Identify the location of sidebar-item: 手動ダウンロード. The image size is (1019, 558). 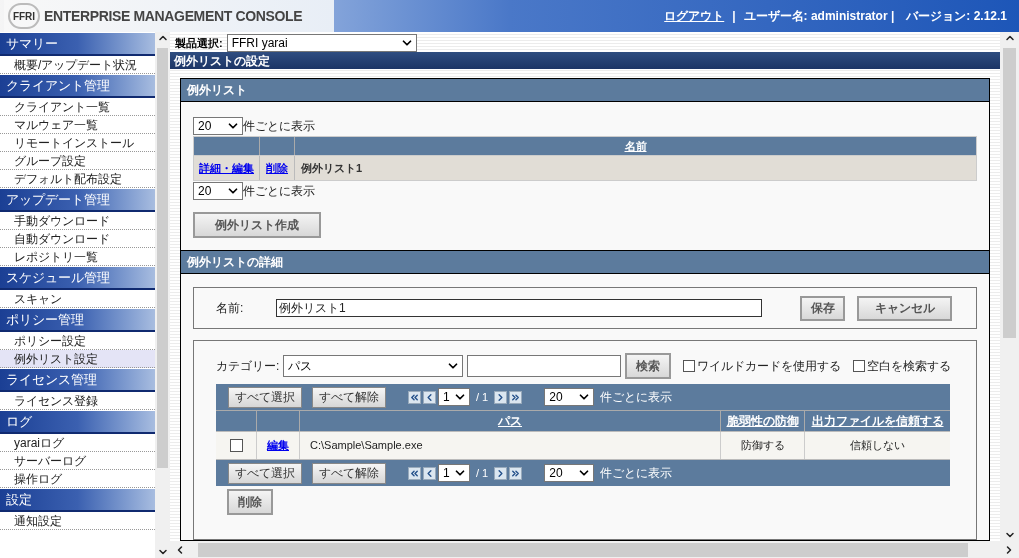
(77, 221).